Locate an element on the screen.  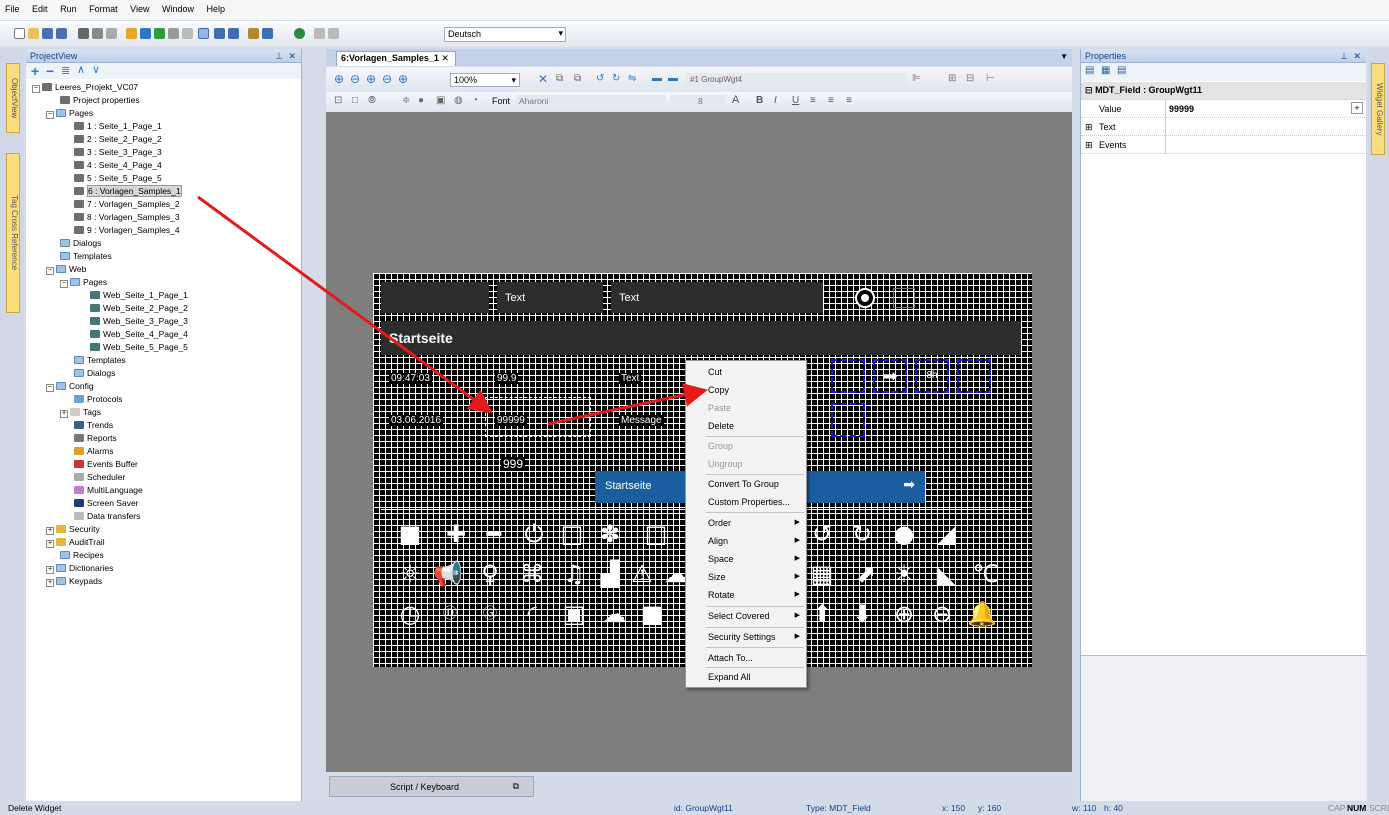
tree-security: + Security is located at coordinates (73, 529).